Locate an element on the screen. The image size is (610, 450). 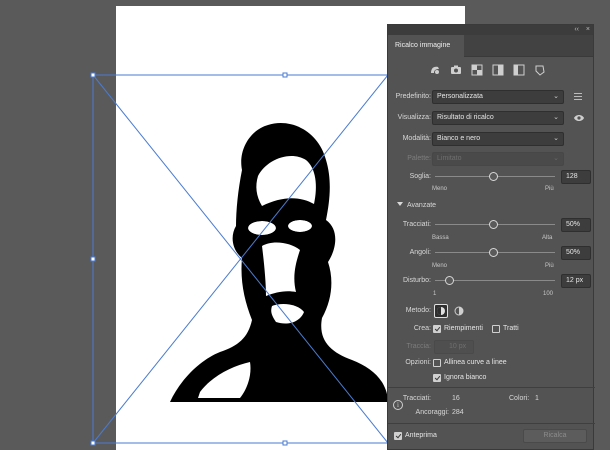
method-overlapping-button is located at coordinates (459, 311).